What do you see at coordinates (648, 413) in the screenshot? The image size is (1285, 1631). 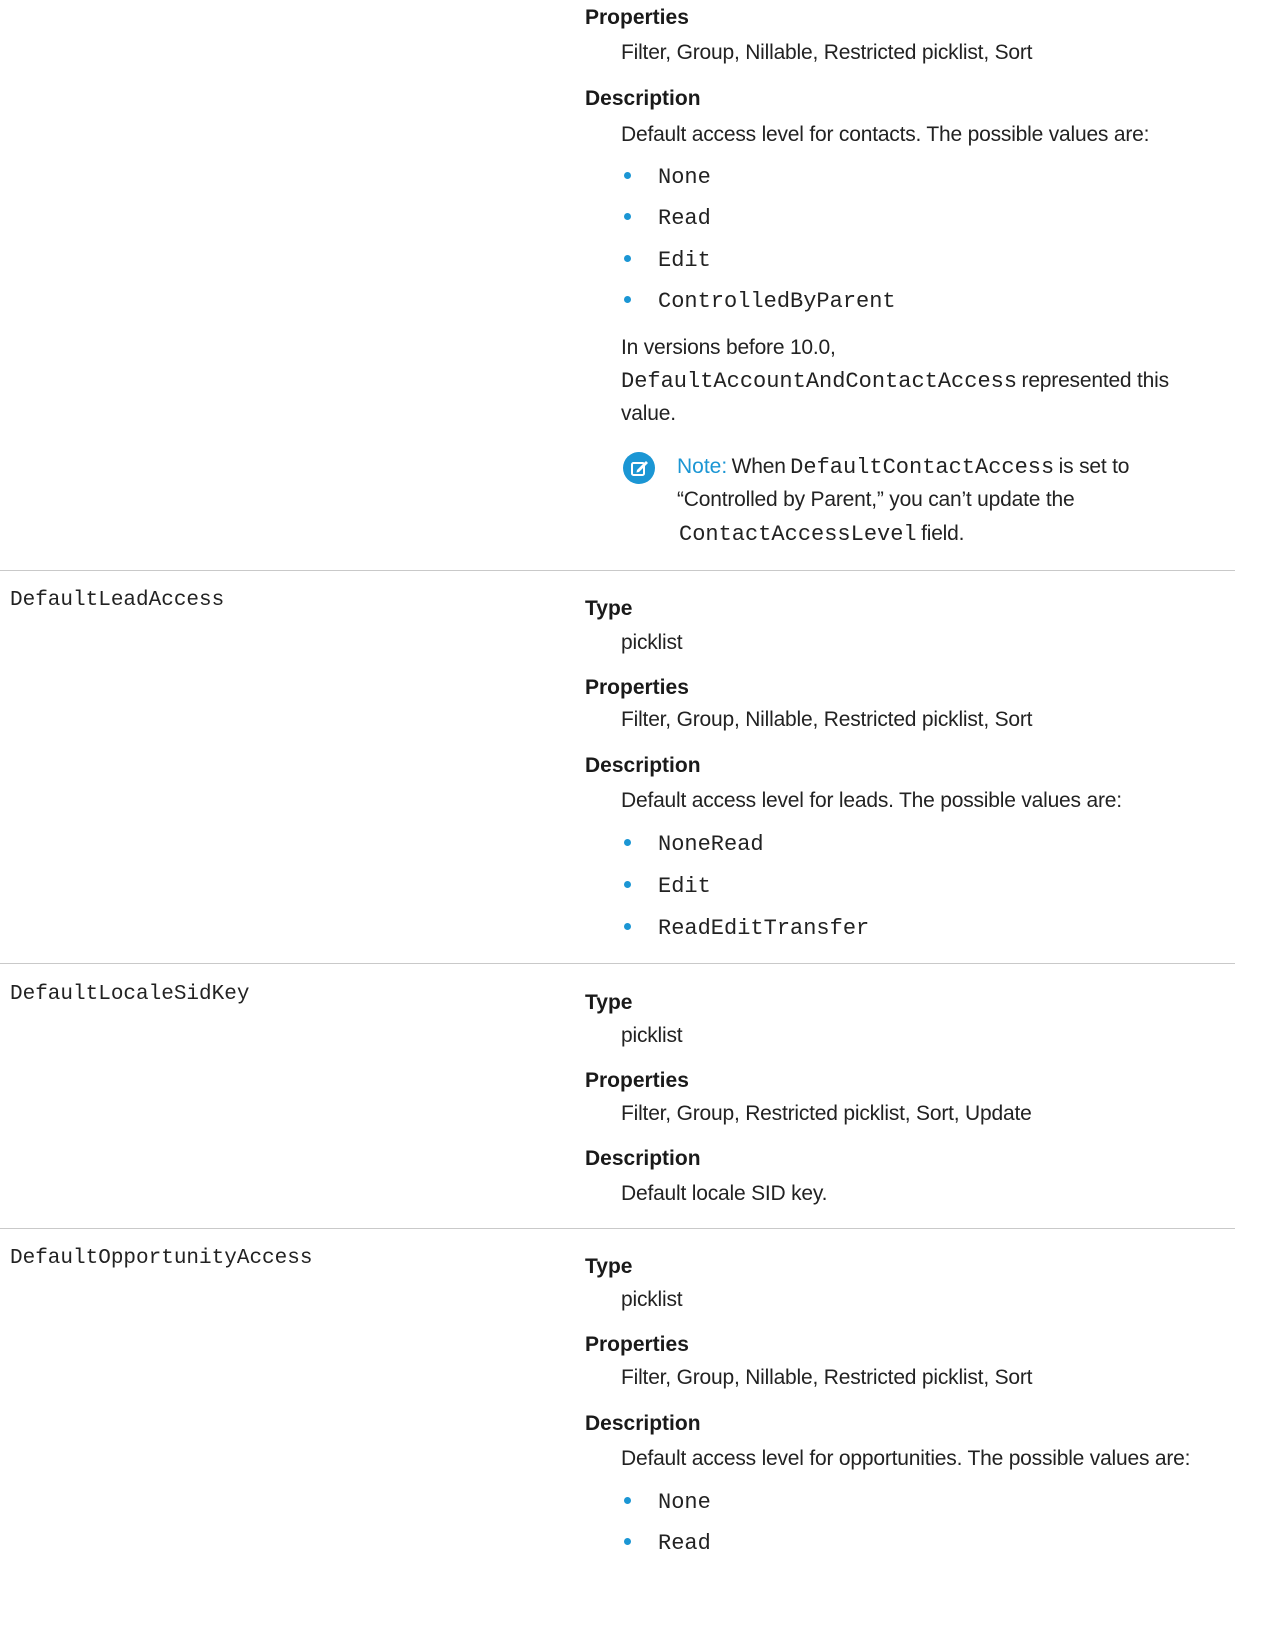 I see `version-note-line3: value.` at bounding box center [648, 413].